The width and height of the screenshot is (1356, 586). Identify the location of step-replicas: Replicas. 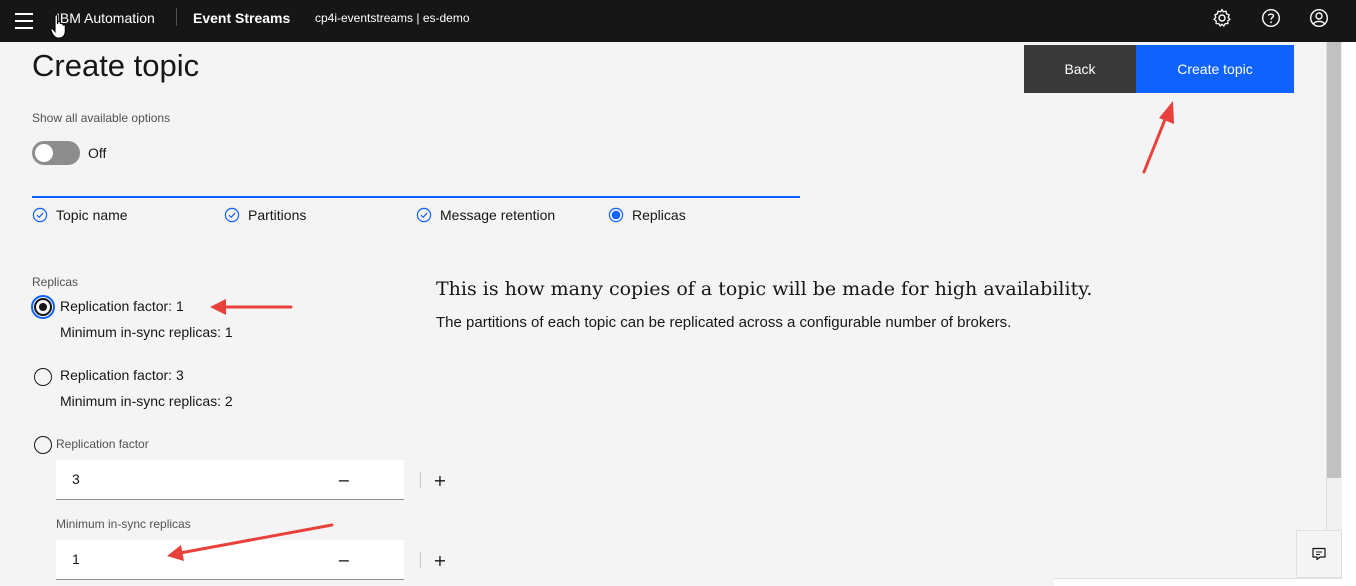
(647, 215).